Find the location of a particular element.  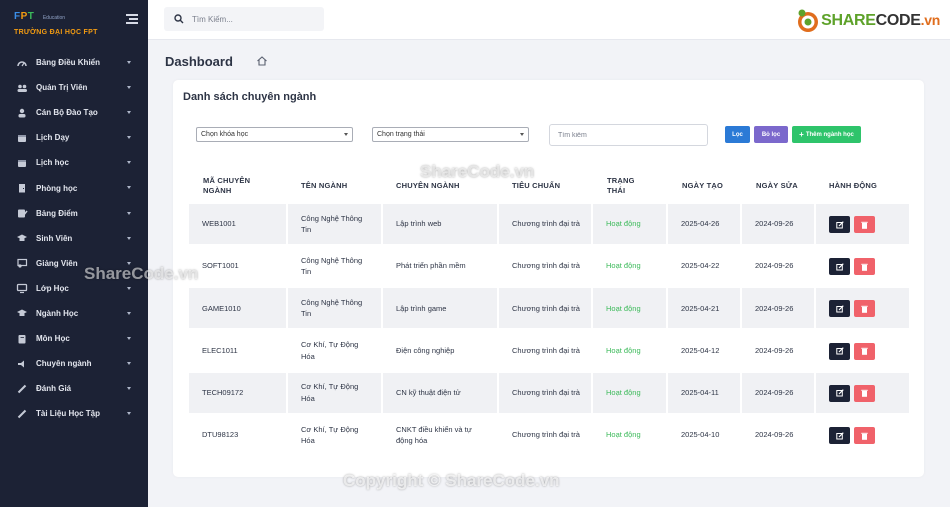

card-title: Danh sách chuyên ngành is located at coordinates (250, 97).